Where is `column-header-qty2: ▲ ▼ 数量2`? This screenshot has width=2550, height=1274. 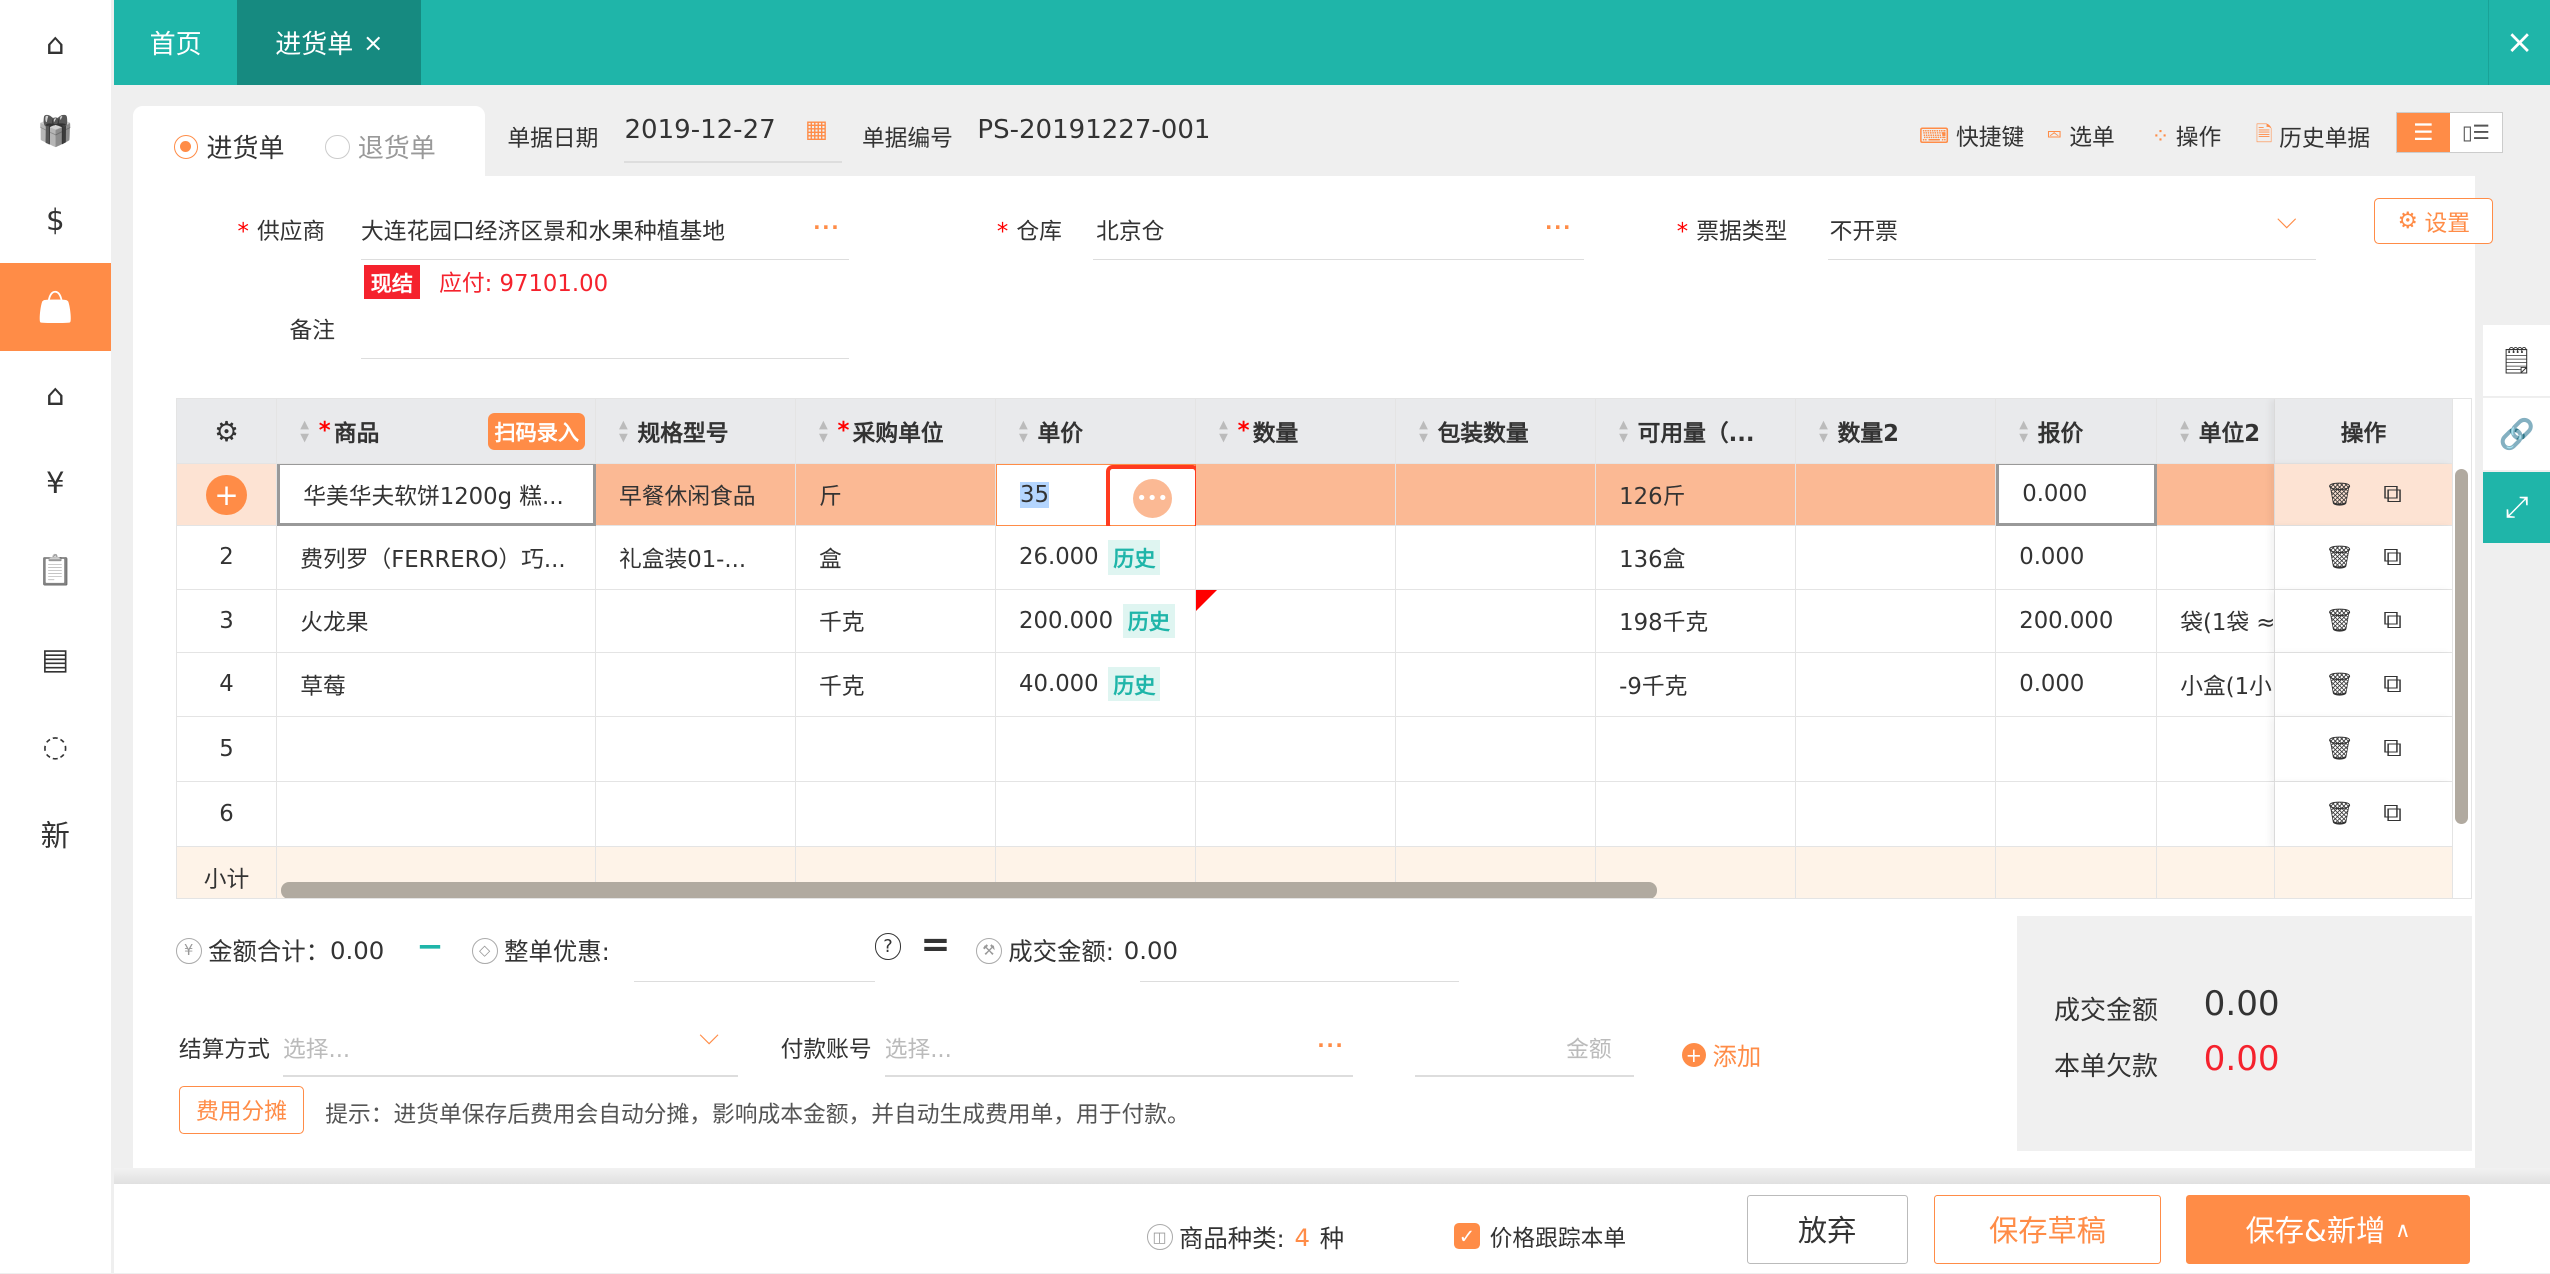 column-header-qty2: ▲ ▼ 数量2 is located at coordinates (1896, 432).